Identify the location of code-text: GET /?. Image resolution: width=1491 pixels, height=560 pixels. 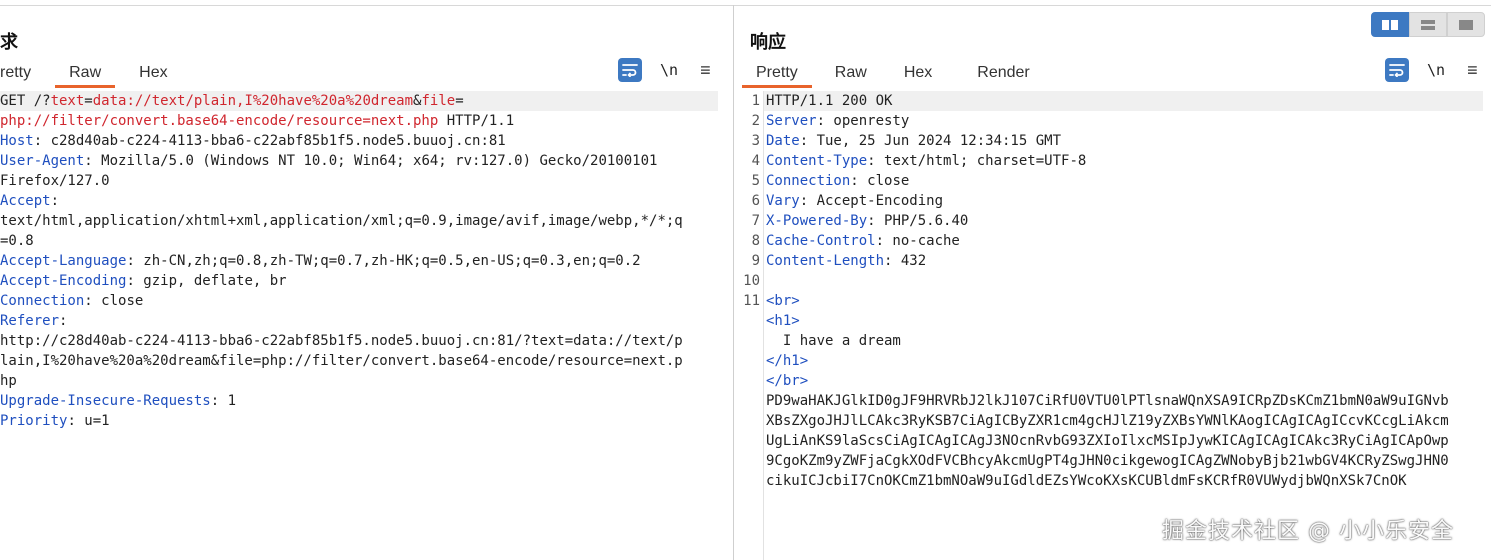
(25, 101).